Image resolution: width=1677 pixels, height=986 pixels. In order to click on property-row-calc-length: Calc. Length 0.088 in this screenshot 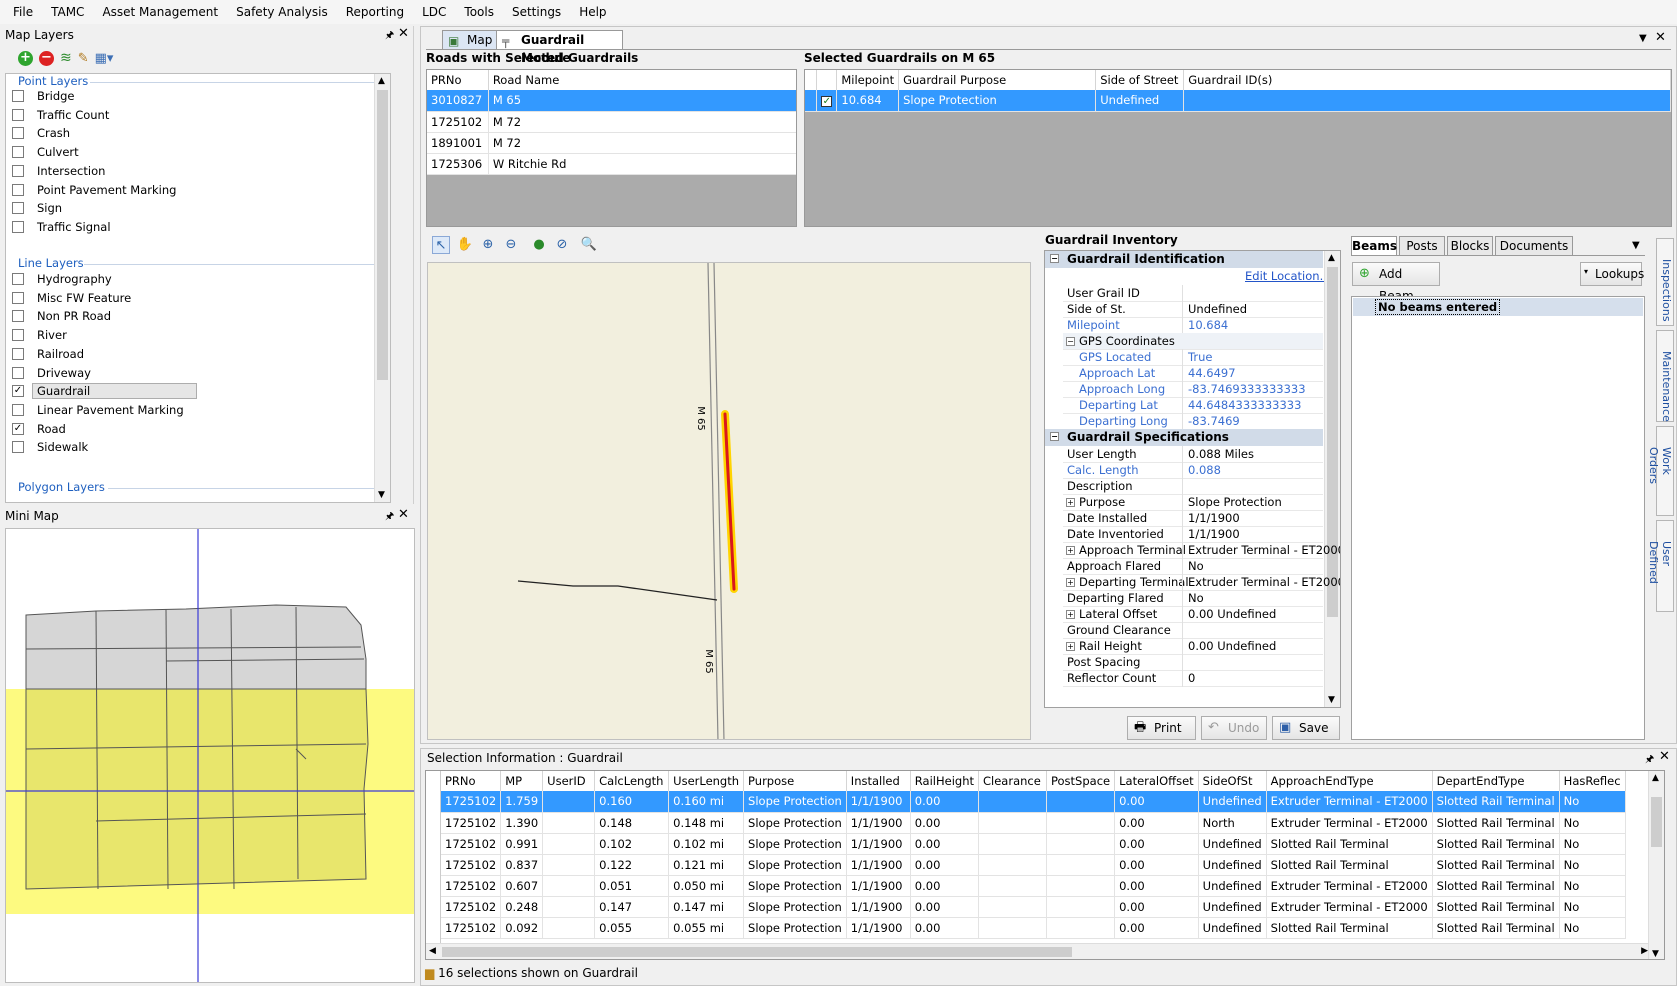, I will do `click(1193, 470)`.